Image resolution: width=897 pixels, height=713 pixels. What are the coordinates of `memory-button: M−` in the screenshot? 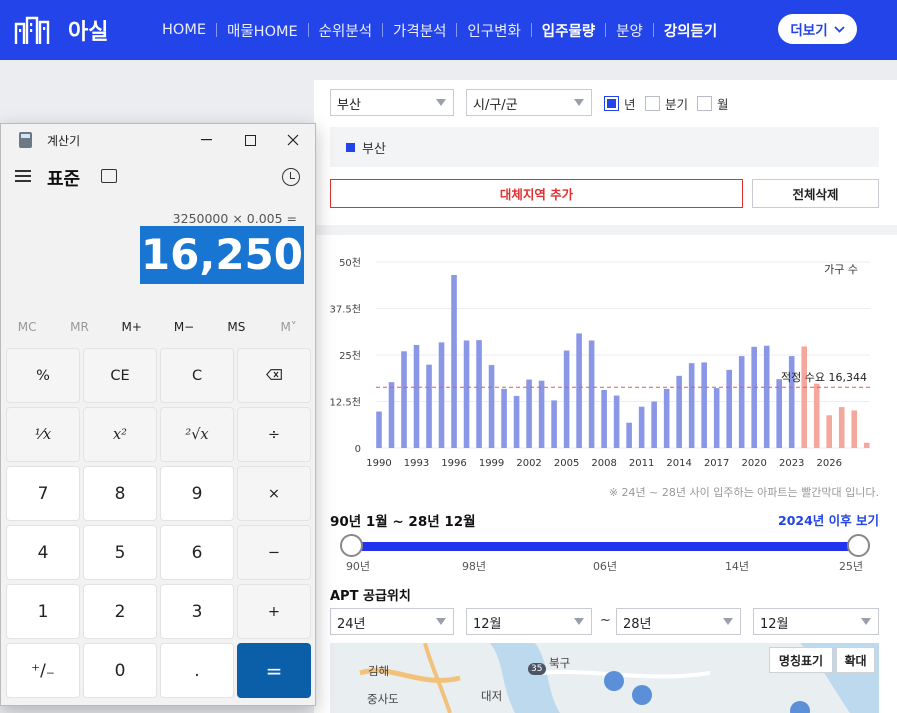 It's located at (184, 330).